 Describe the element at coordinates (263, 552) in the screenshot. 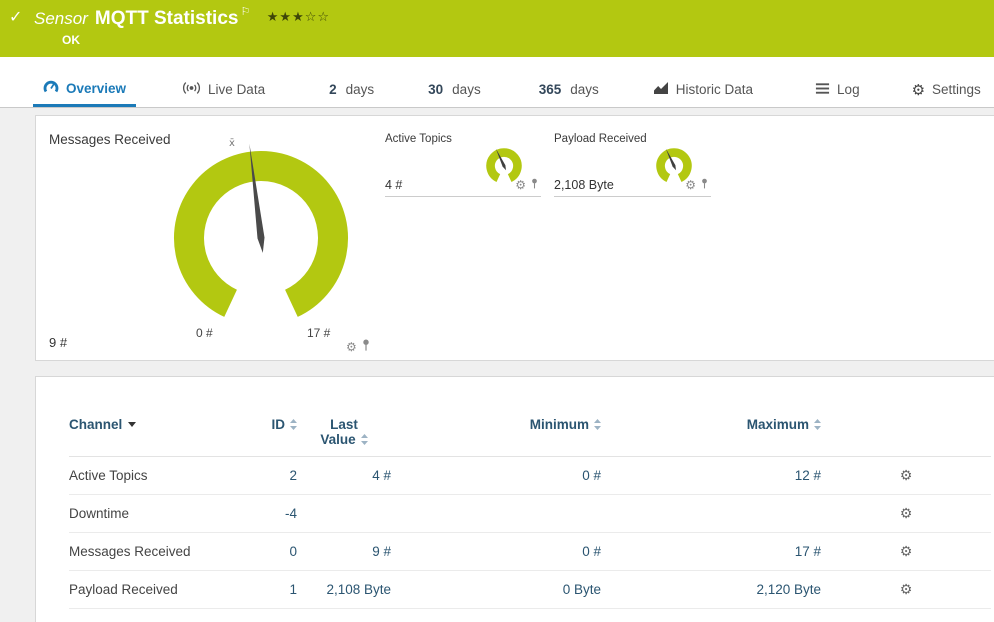

I see `channel-id: 0` at that location.